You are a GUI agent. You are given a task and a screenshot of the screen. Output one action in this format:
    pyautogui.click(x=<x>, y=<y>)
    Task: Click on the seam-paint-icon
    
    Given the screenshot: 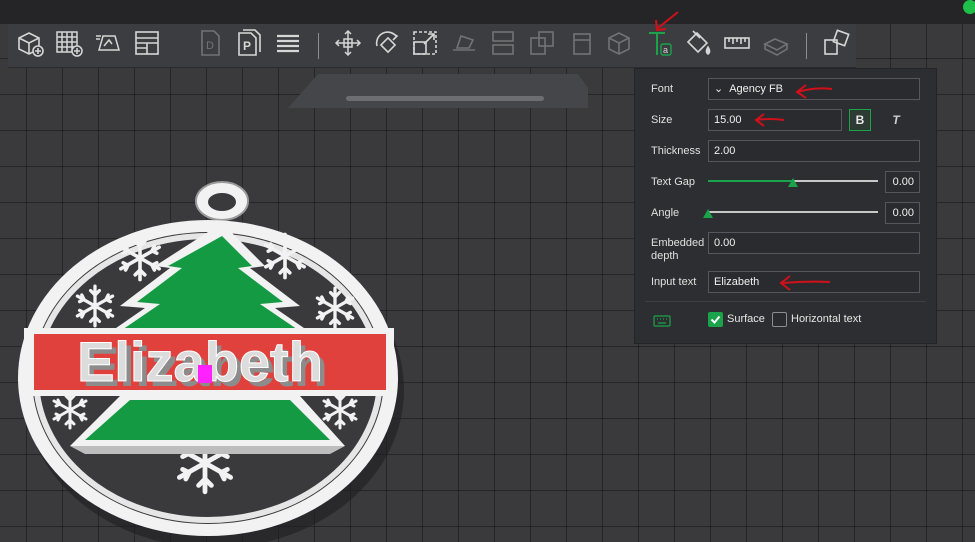 What is the action you would take?
    pyautogui.click(x=620, y=45)
    